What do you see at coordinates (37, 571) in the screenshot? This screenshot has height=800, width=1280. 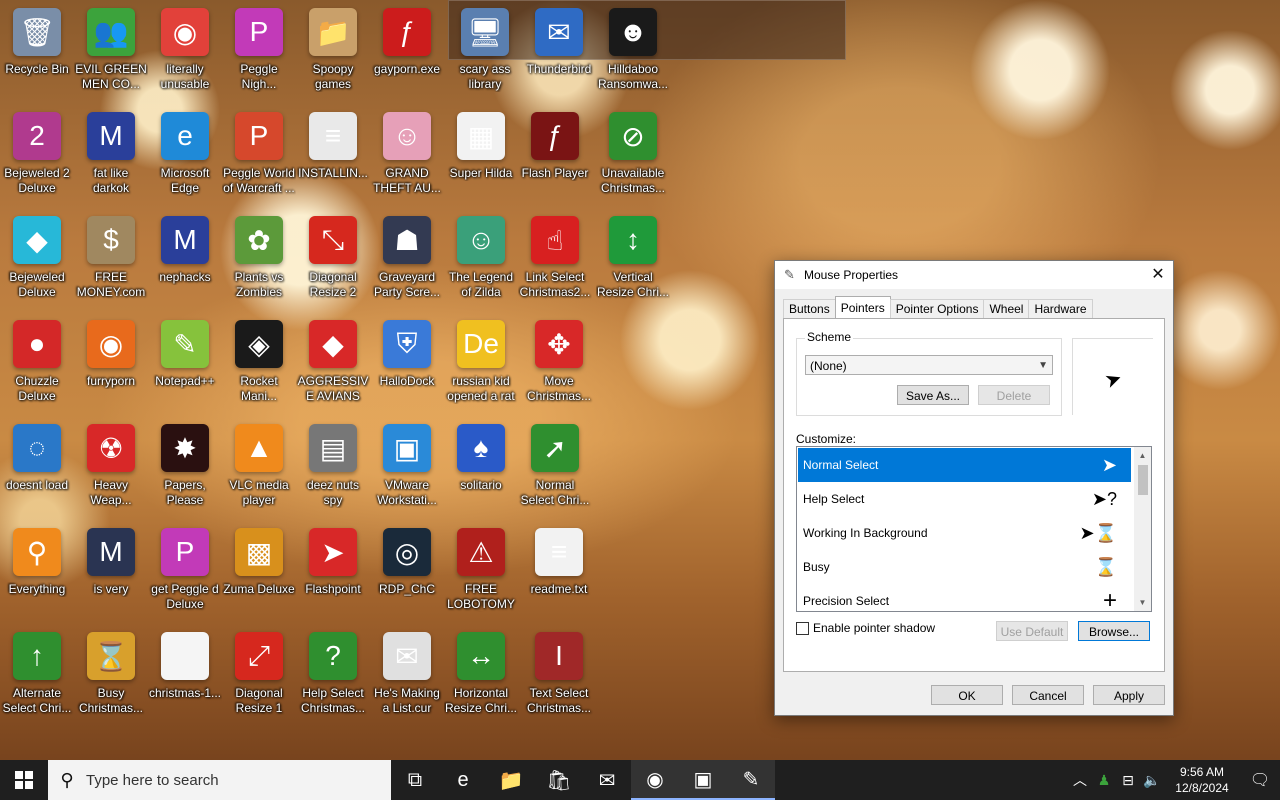 I see `desktop-icon: ⚲ Everything` at bounding box center [37, 571].